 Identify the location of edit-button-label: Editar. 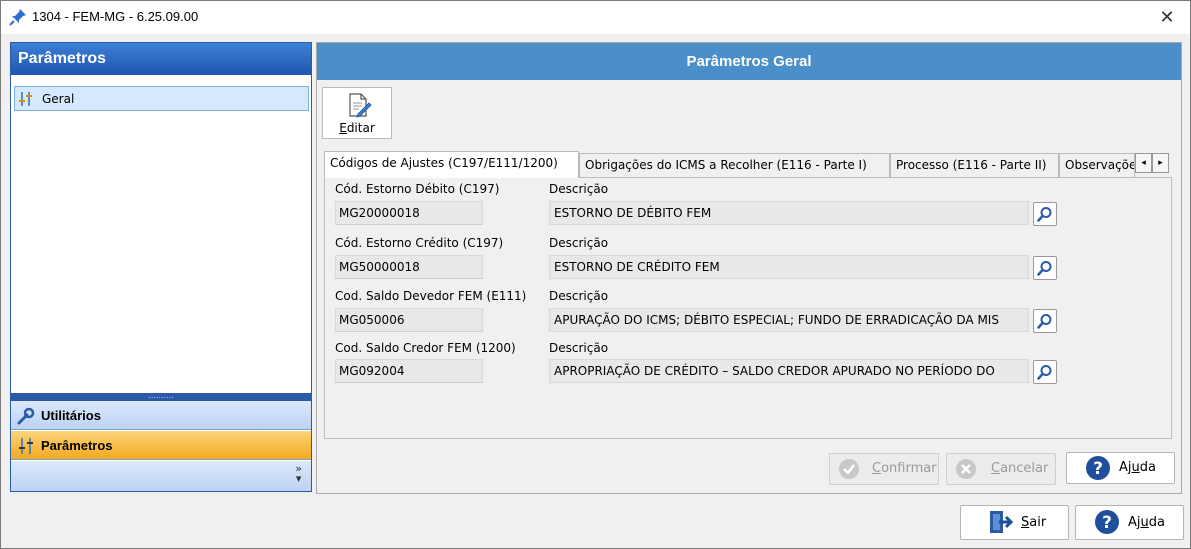
(357, 128).